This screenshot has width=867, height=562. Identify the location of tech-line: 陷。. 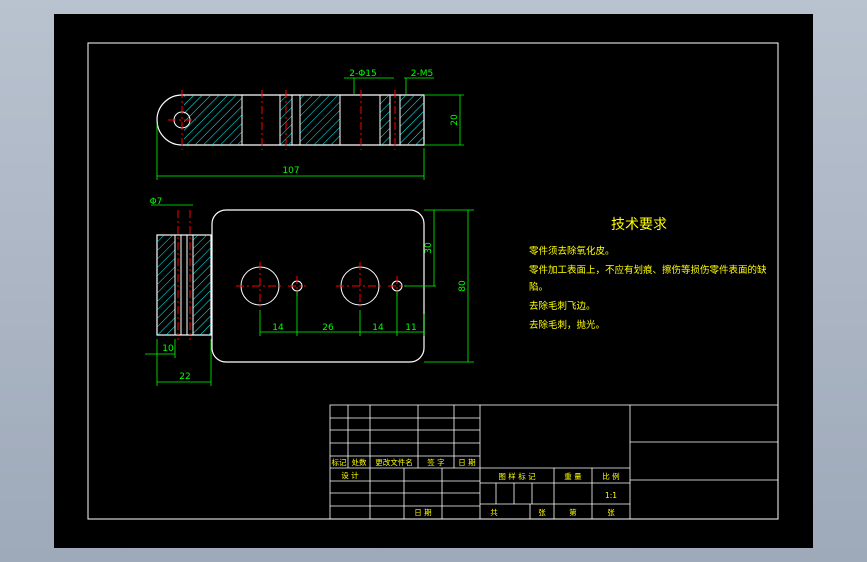
(538, 287).